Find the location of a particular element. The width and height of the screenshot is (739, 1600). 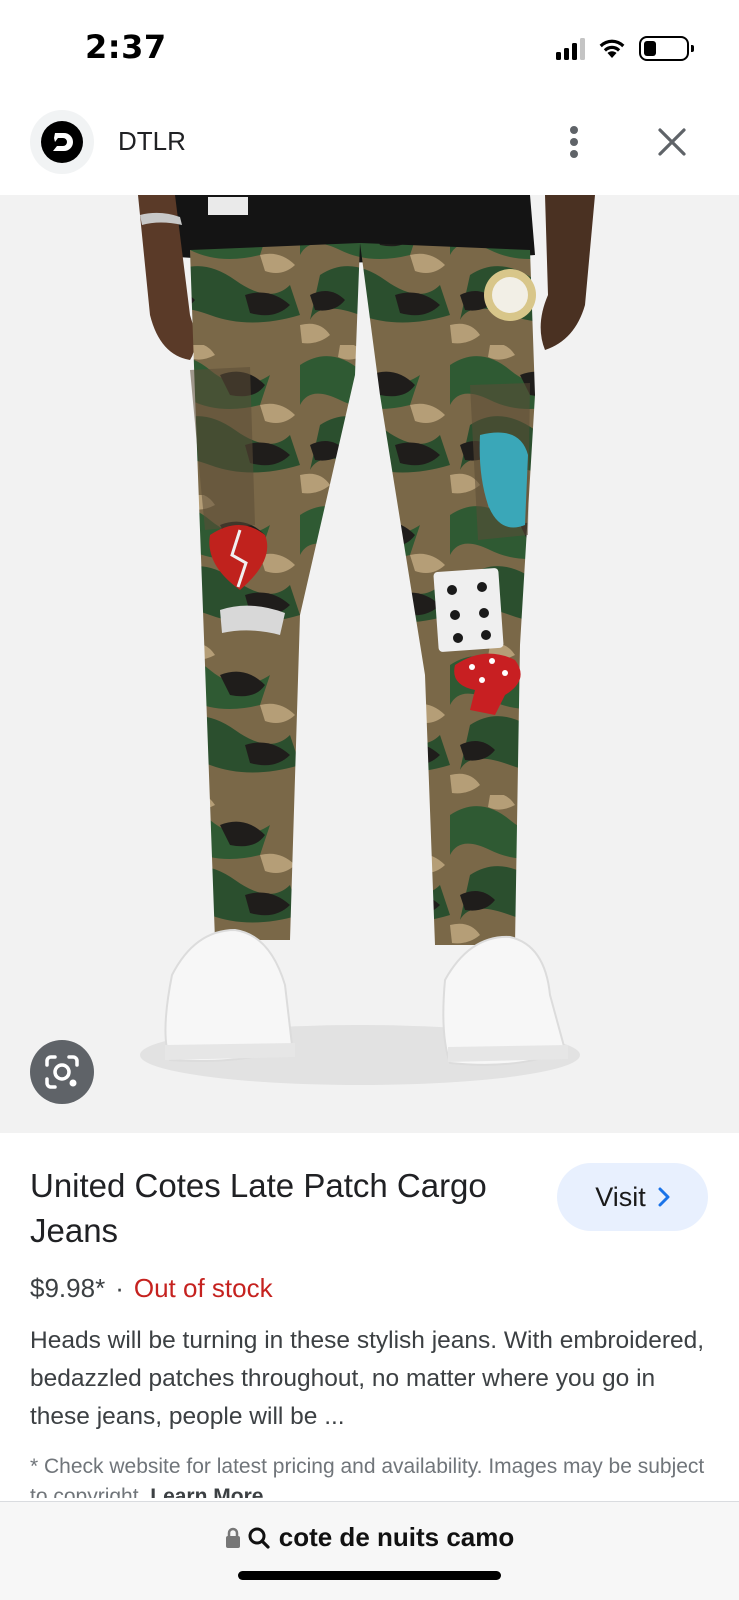

site-name: DTLR is located at coordinates (152, 141).